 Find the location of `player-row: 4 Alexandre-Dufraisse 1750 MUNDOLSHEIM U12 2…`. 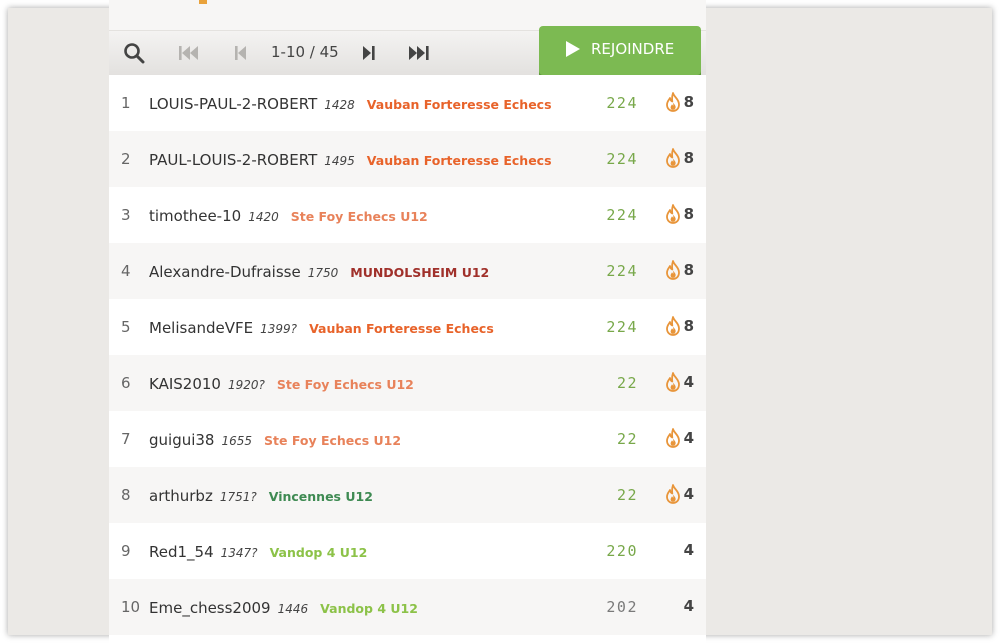

player-row: 4 Alexandre-Dufraisse 1750 MUNDOLSHEIM U12 2… is located at coordinates (407, 271).